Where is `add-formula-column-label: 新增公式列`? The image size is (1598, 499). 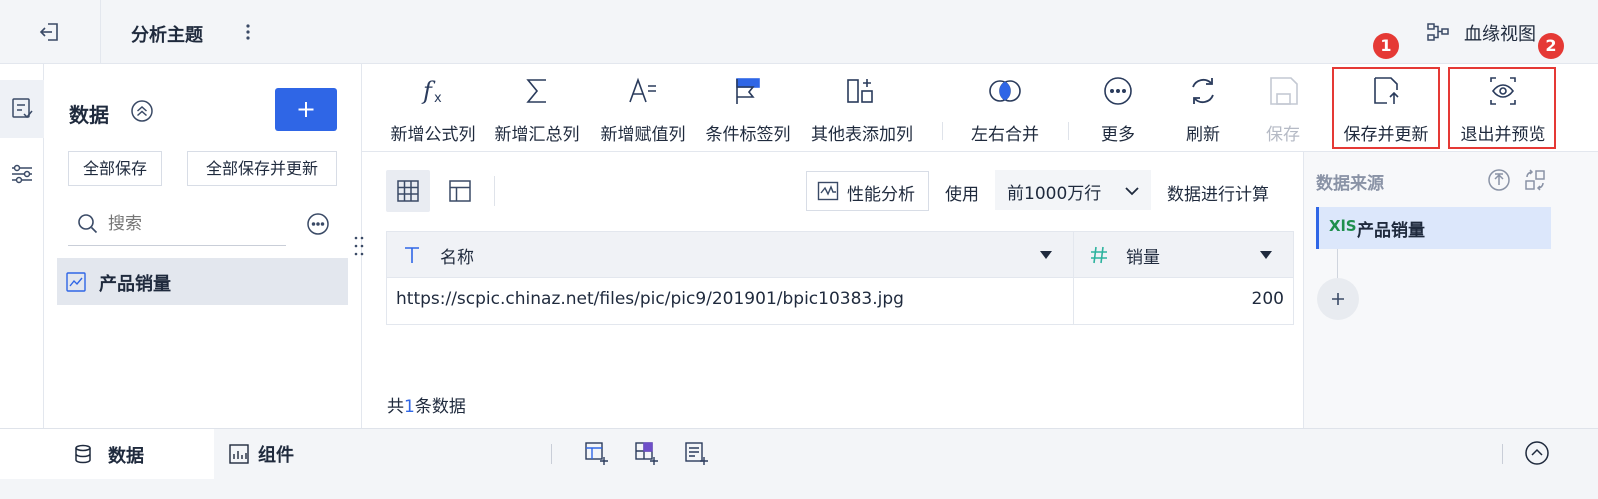 add-formula-column-label: 新增公式列 is located at coordinates (433, 135).